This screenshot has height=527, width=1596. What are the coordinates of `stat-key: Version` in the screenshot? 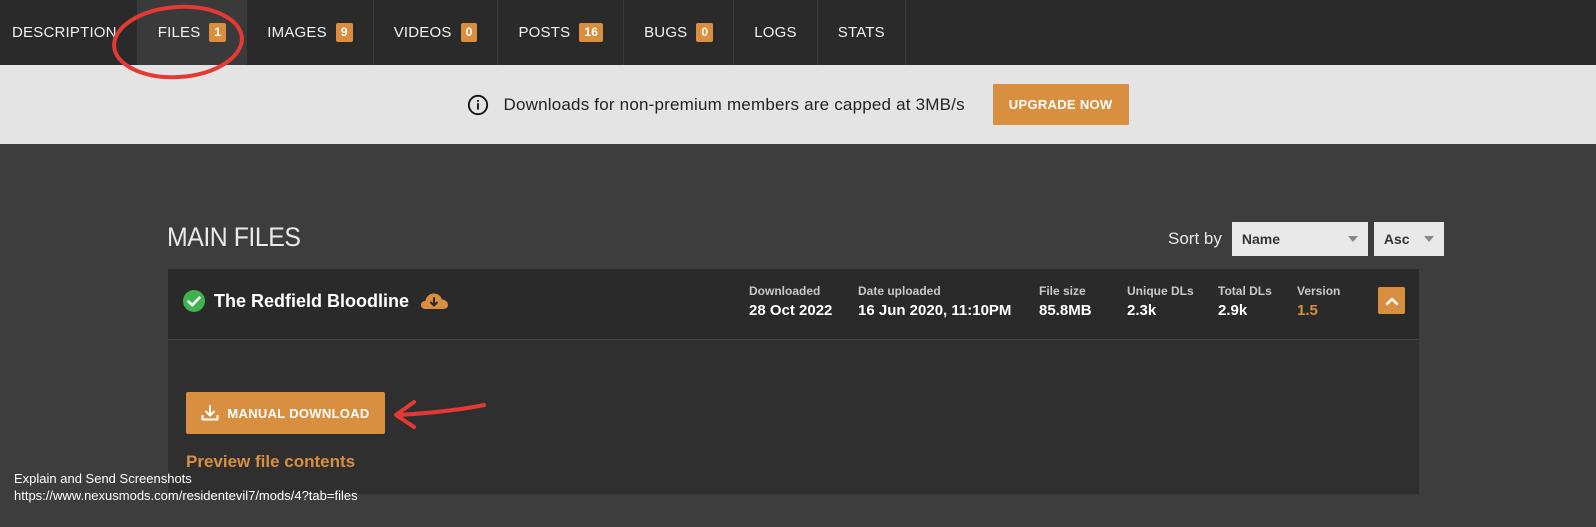 It's located at (1319, 291).